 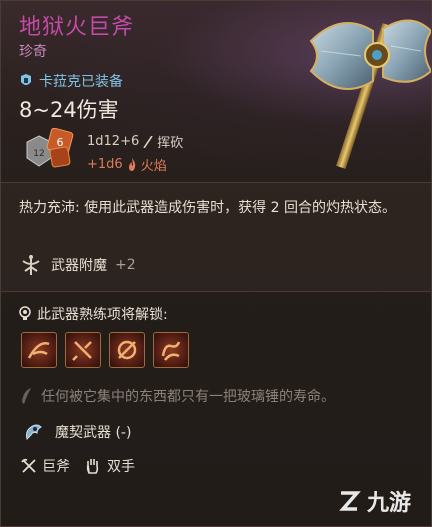 What do you see at coordinates (105, 350) in the screenshot?
I see `proficiency-actions` at bounding box center [105, 350].